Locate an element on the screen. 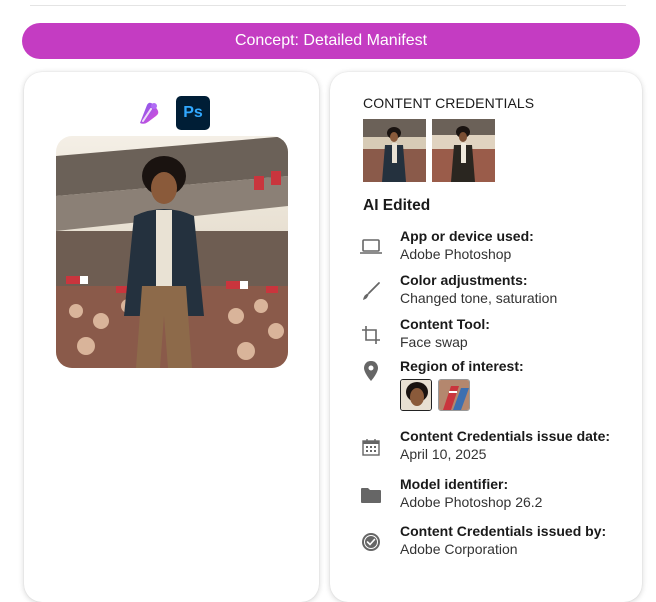 The image size is (656, 602). detail-value: Adobe Photoshop 26.2 is located at coordinates (471, 502).